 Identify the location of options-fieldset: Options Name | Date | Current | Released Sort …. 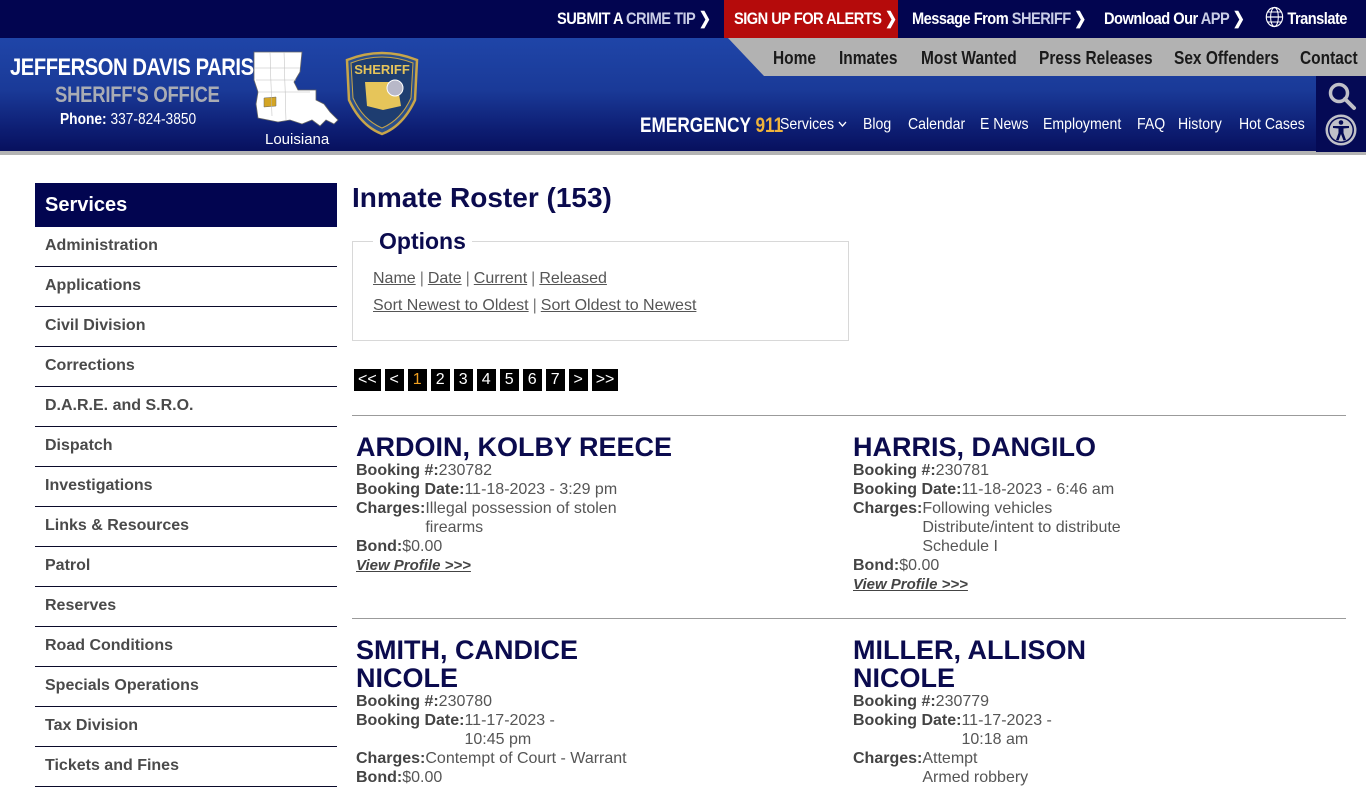
(600, 284).